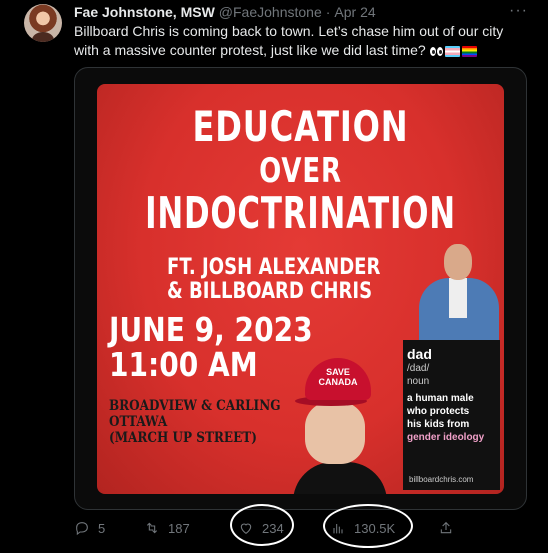 This screenshot has height=553, width=548. I want to click on tweet-action-bar: 5 187 234 130.5K, so click(274, 528).